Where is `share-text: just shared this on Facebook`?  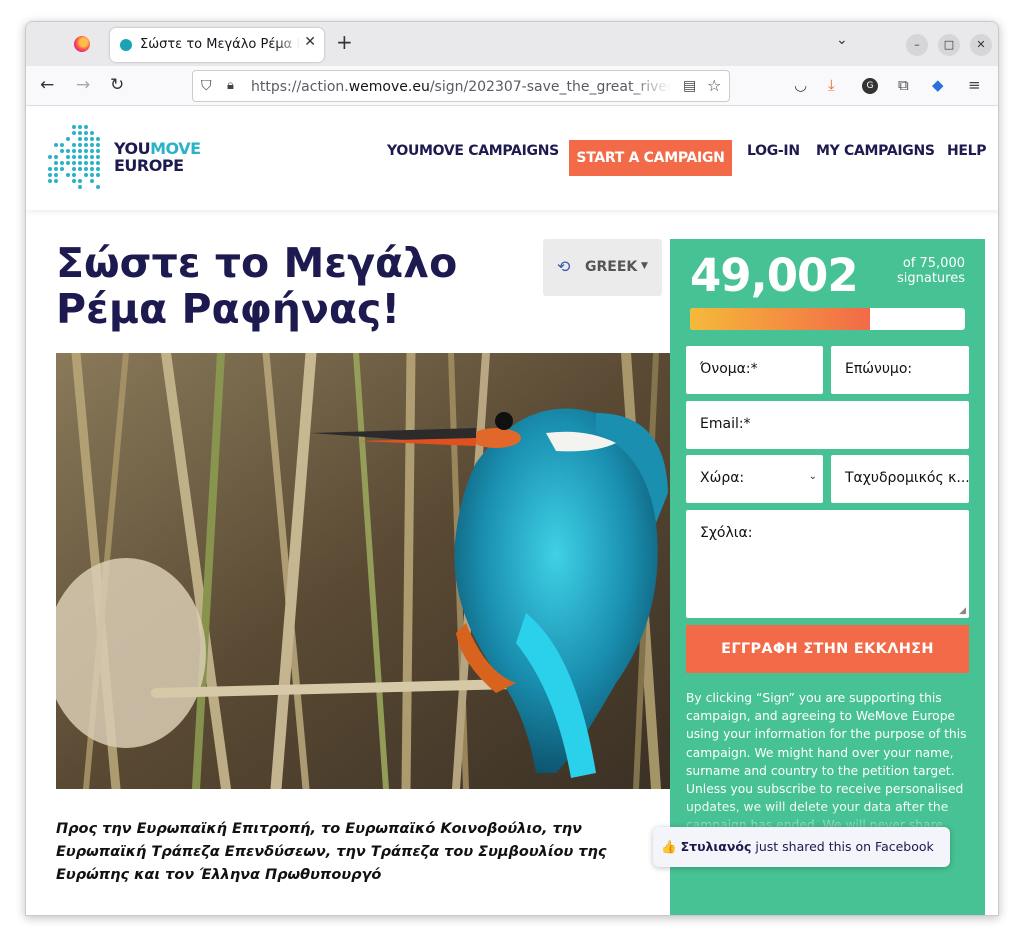 share-text: just shared this on Facebook is located at coordinates (842, 846).